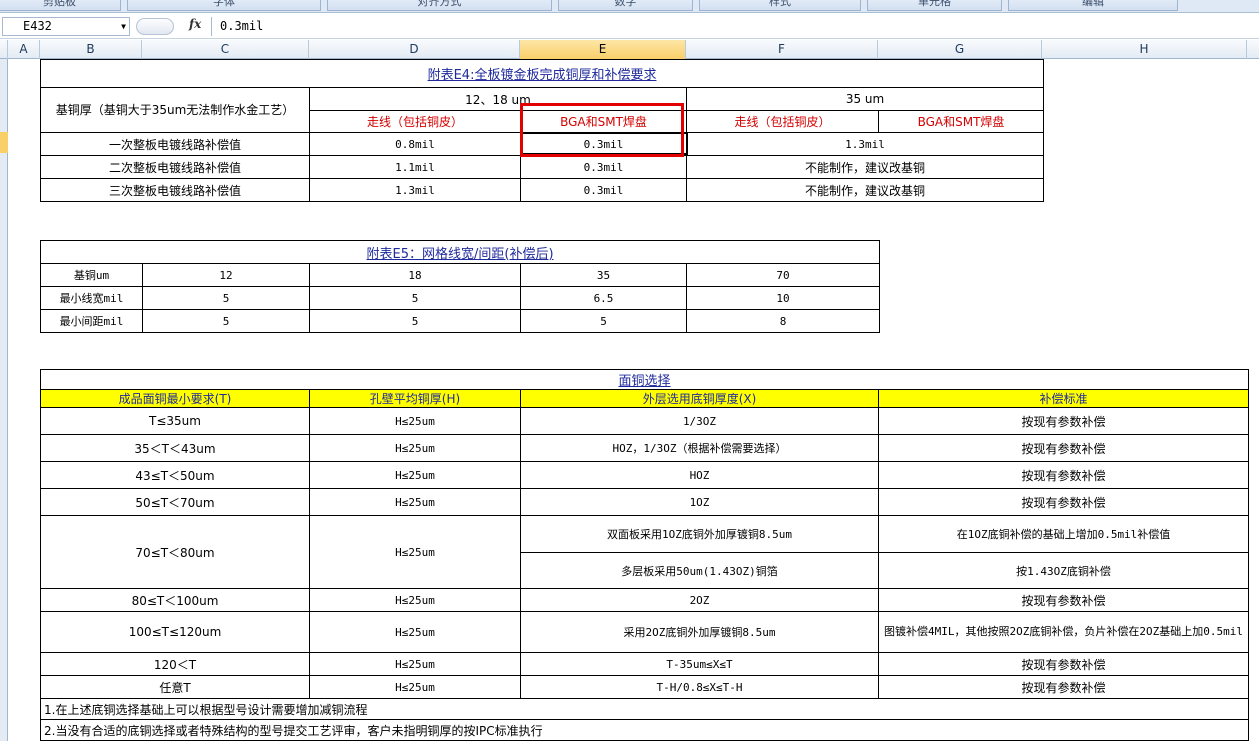  What do you see at coordinates (865, 99) in the screenshot?
I see `group-35um: 35 um` at bounding box center [865, 99].